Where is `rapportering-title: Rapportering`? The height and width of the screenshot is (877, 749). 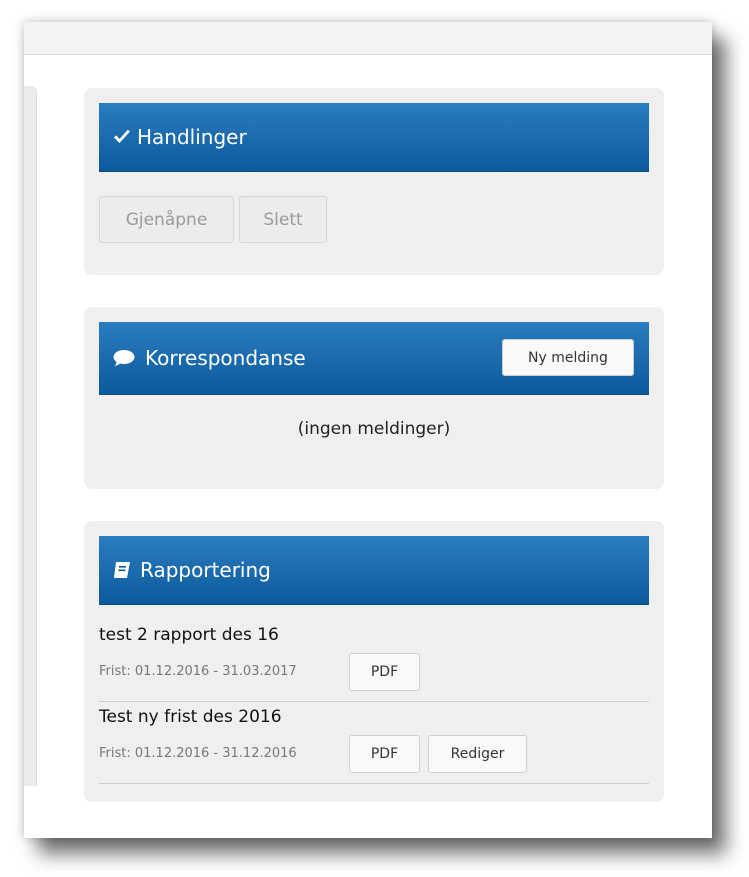 rapportering-title: Rapportering is located at coordinates (205, 570).